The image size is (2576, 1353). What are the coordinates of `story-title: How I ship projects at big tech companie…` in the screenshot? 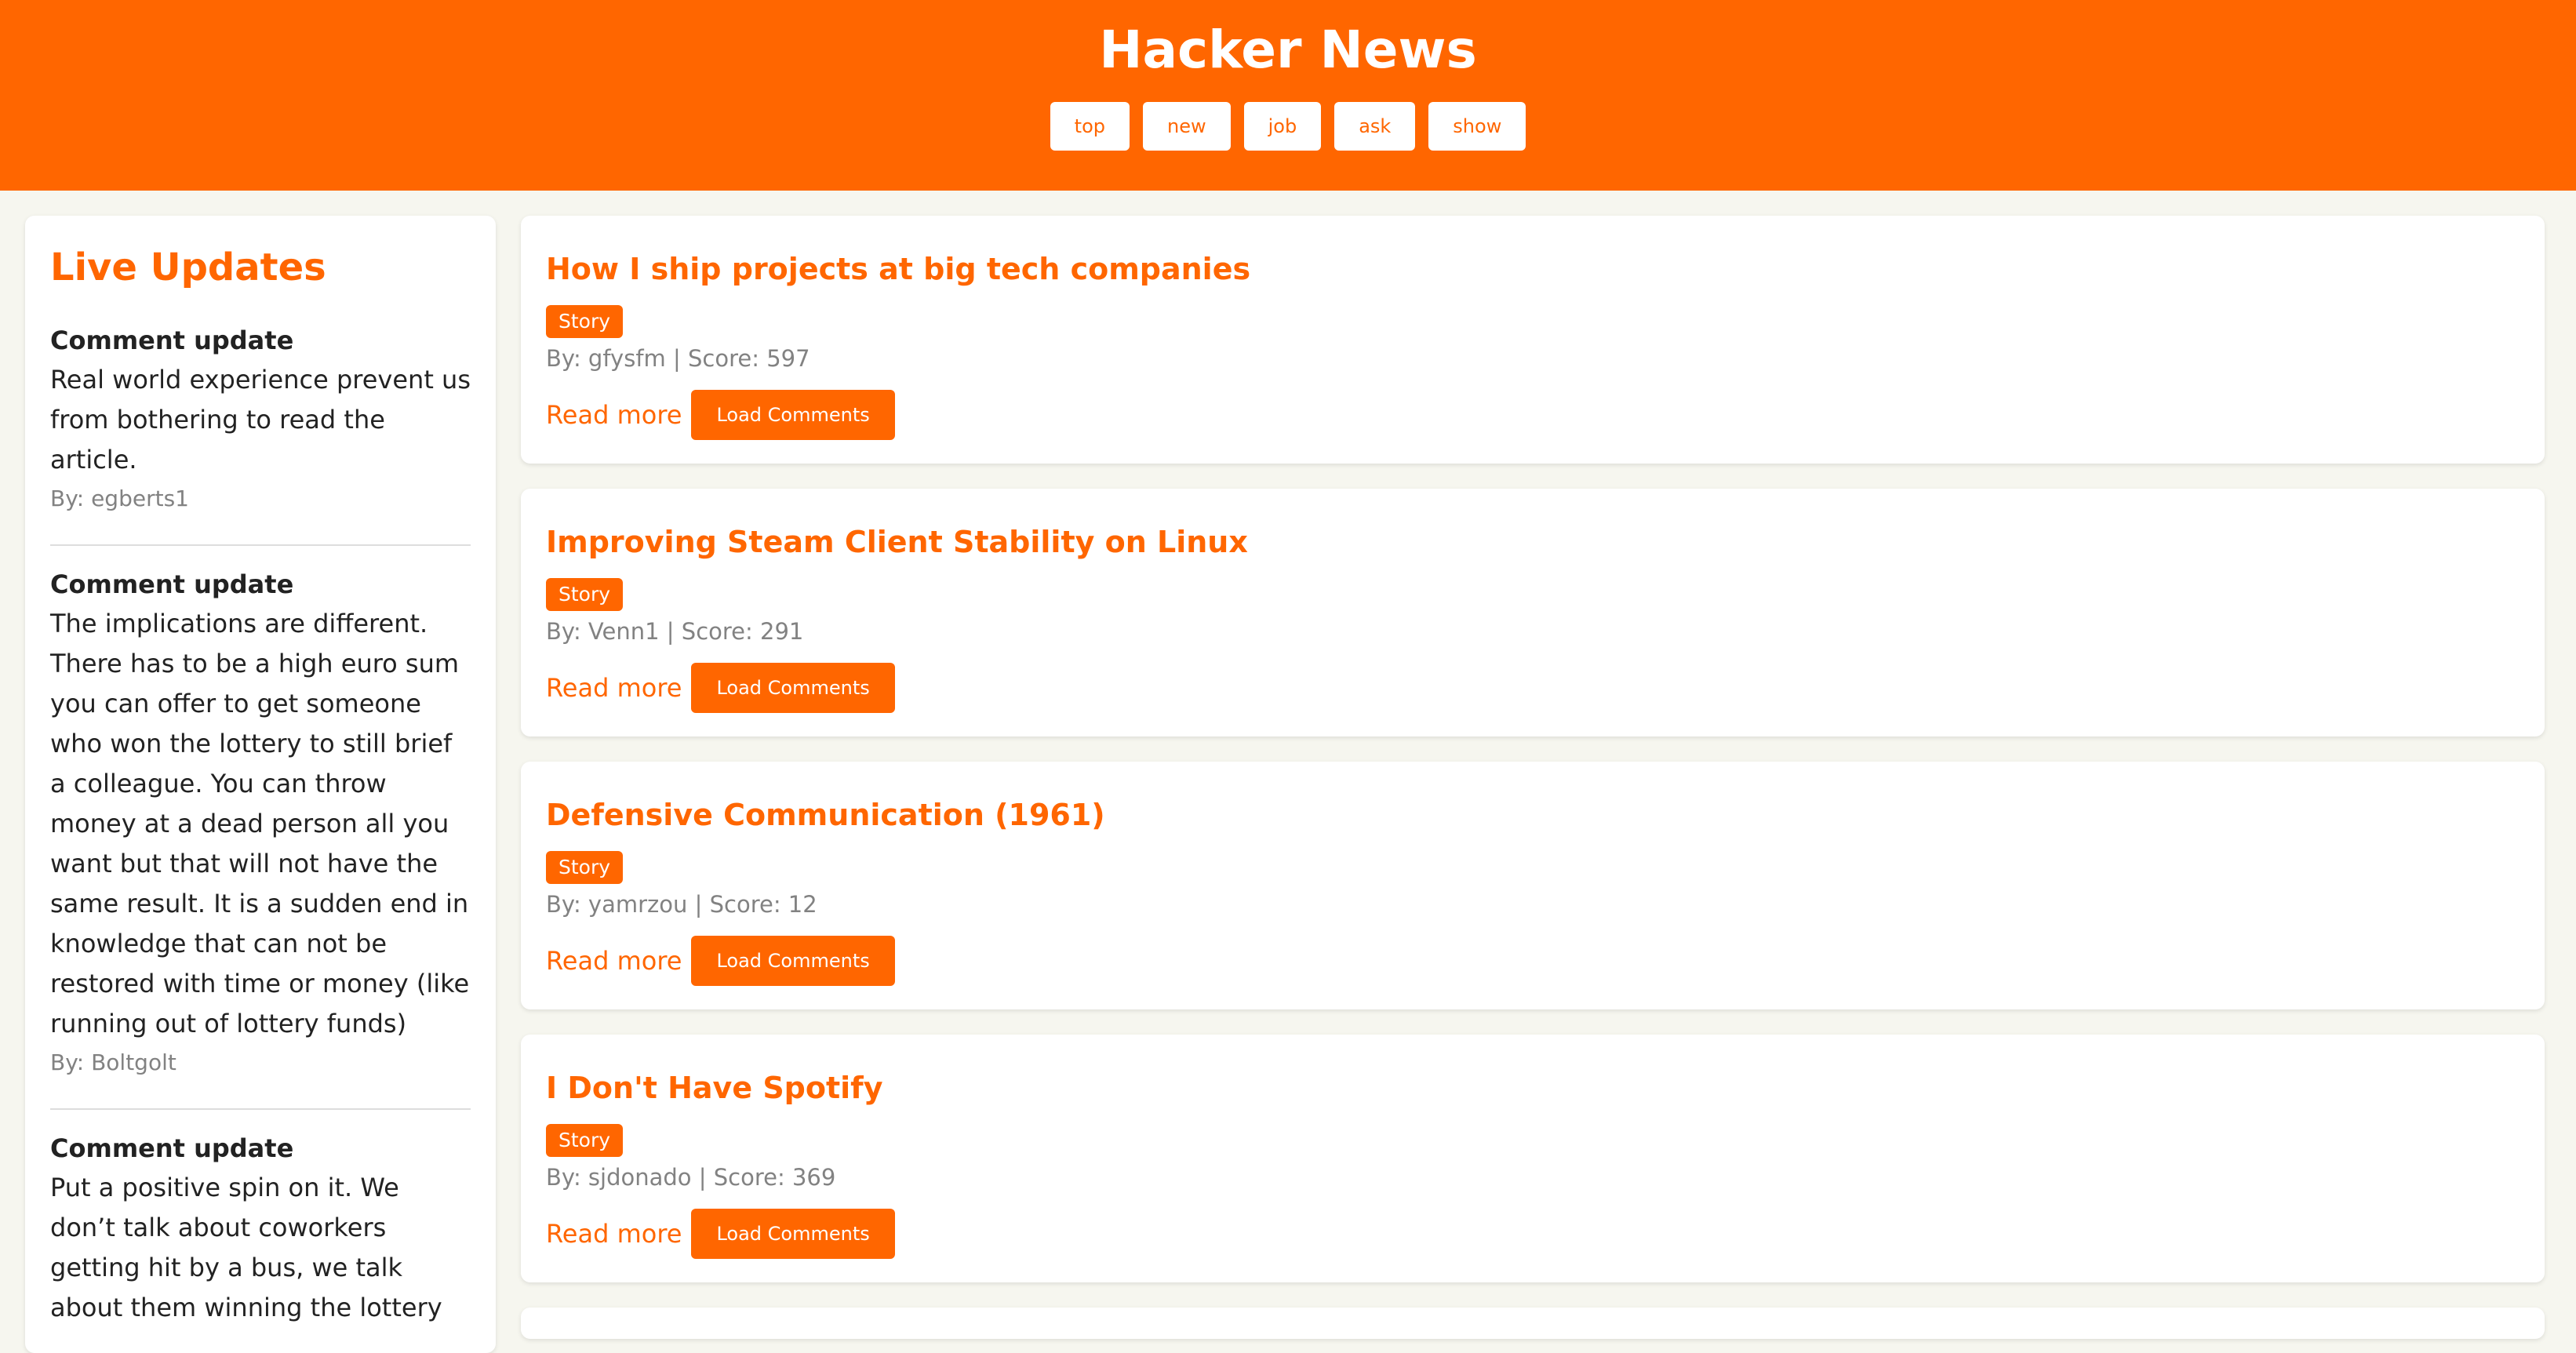 It's located at (898, 269).